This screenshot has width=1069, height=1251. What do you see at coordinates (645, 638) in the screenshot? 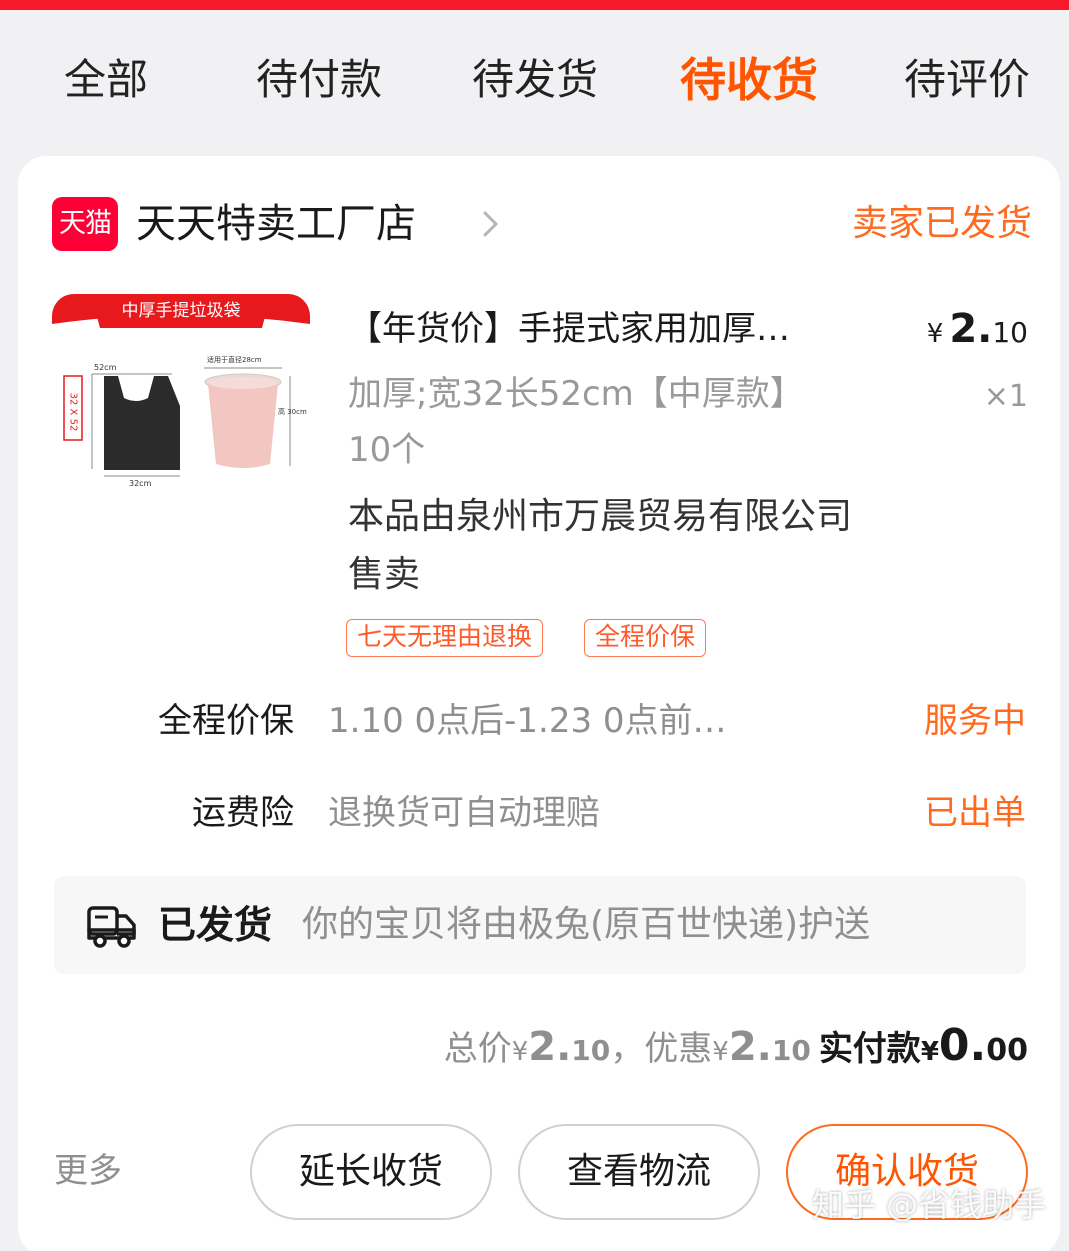
I see `tag-price-protection: 全程价保` at bounding box center [645, 638].